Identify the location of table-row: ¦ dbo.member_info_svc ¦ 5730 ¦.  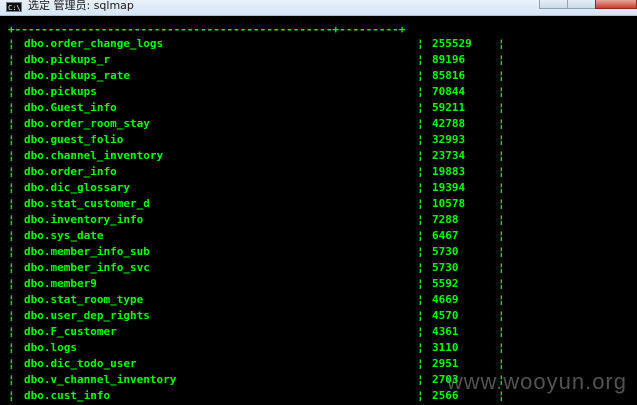
(318, 268).